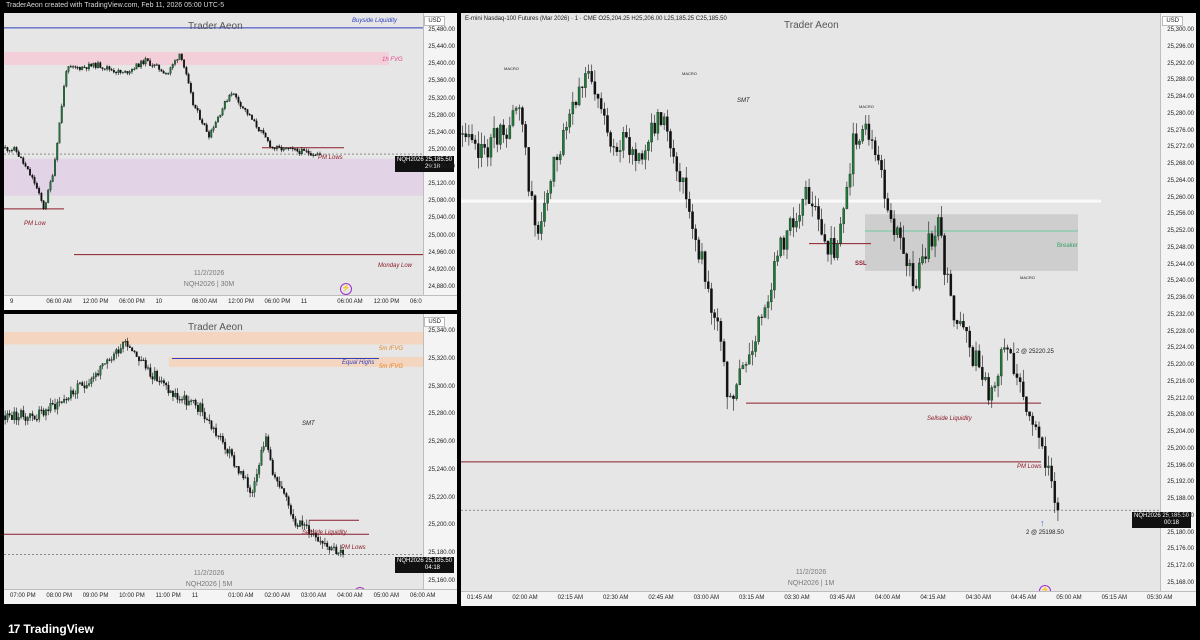 The width and height of the screenshot is (1200, 640). Describe the element at coordinates (386, 596) in the screenshot. I see `x-tick-label: 05:00 AM` at that location.